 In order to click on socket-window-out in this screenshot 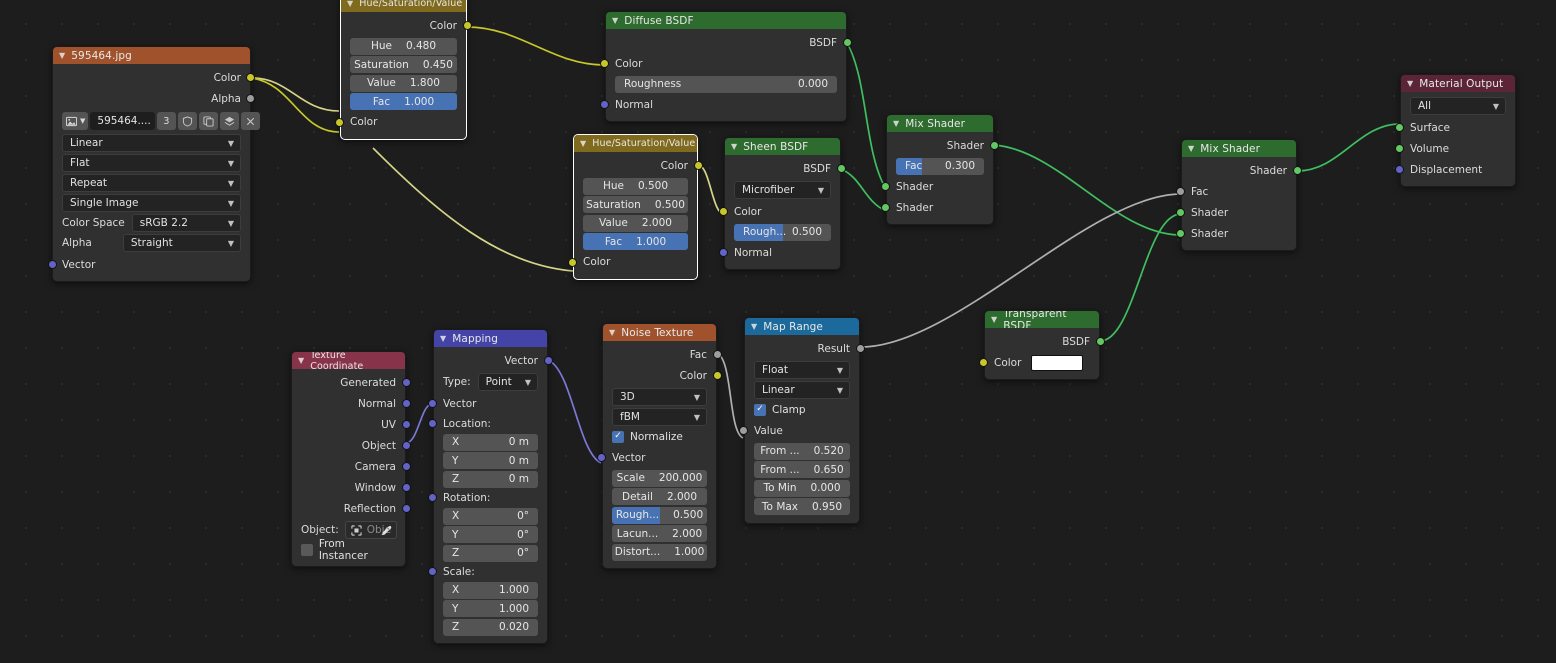, I will do `click(406, 487)`.